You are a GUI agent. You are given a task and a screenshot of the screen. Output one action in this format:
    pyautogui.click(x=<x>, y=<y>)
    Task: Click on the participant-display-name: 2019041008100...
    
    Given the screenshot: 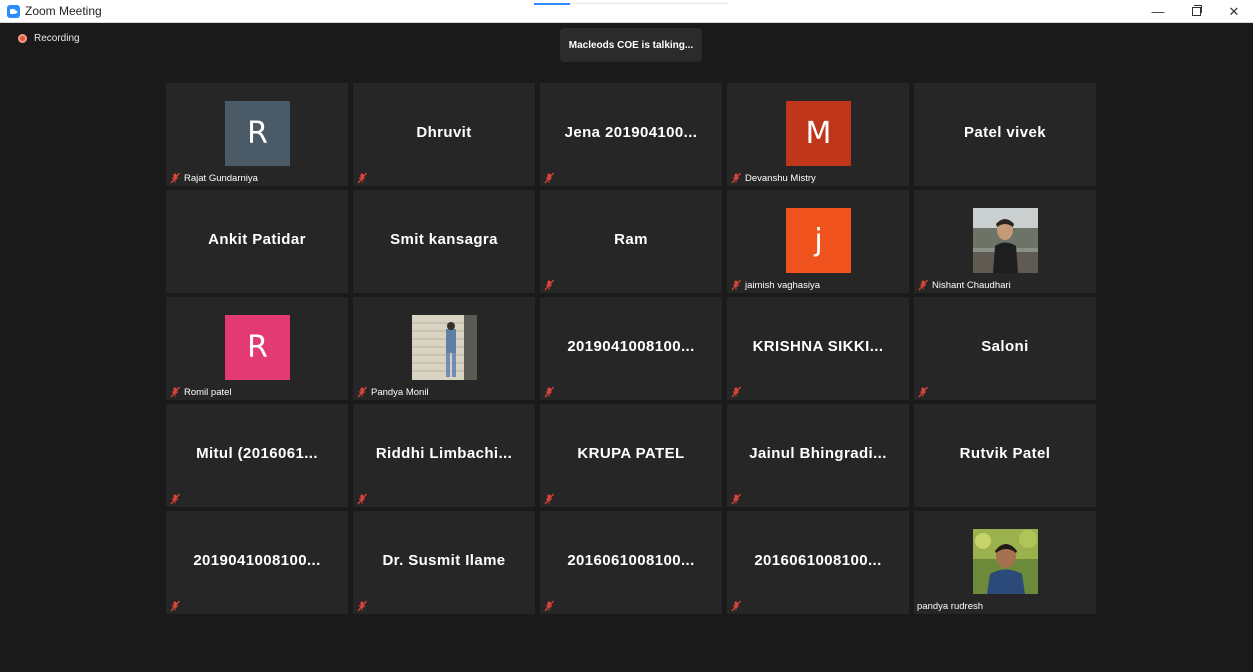 What is the action you would take?
    pyautogui.click(x=257, y=560)
    